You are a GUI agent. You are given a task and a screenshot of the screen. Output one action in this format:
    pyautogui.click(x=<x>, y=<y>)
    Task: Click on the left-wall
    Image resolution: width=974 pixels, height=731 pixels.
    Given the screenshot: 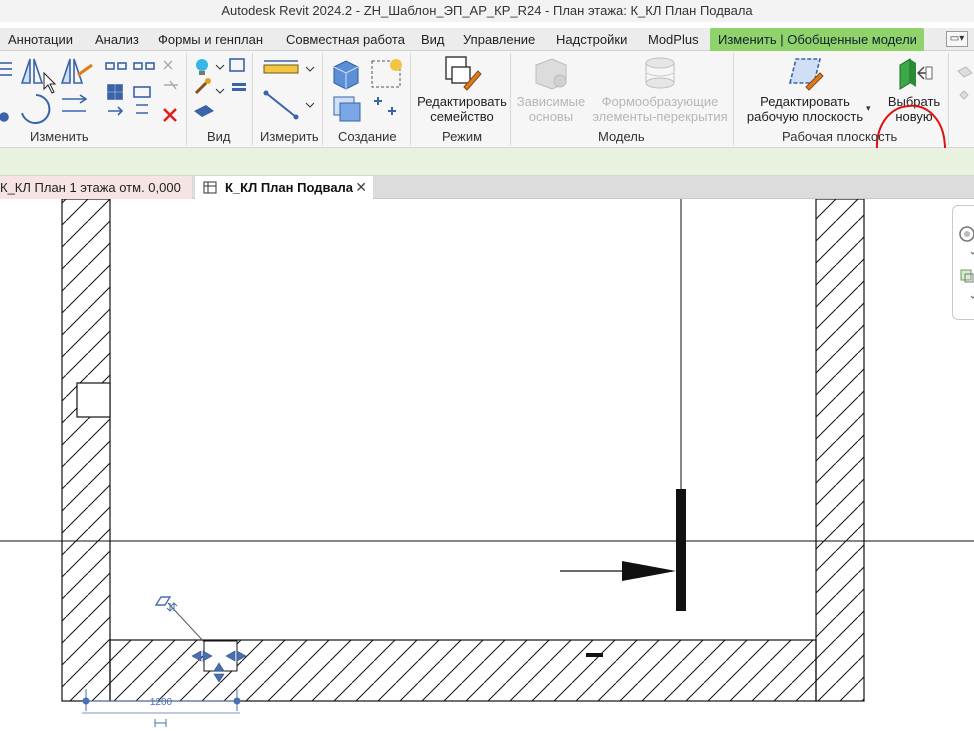 What is the action you would take?
    pyautogui.click(x=86, y=450)
    